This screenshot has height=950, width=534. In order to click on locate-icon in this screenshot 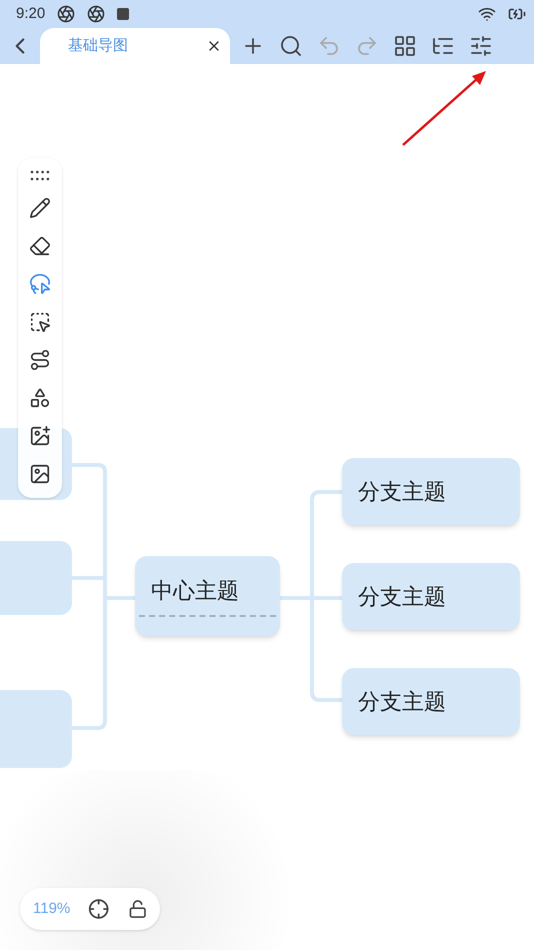, I will do `click(99, 909)`.